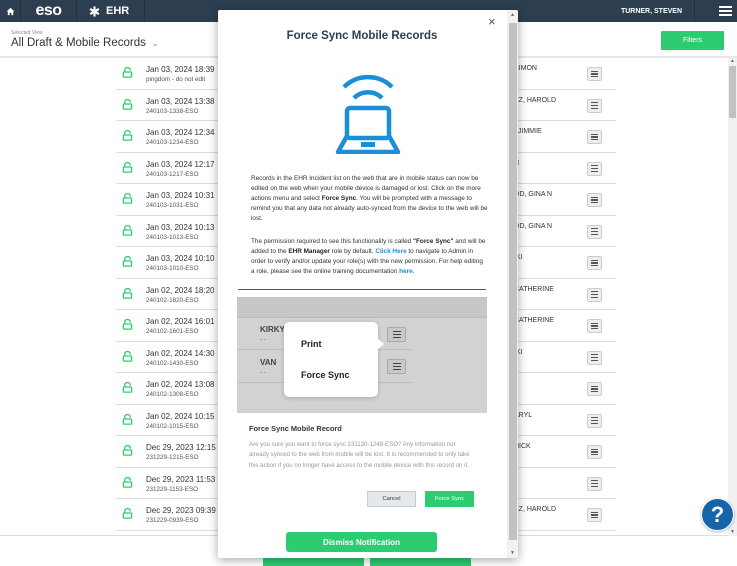 Image resolution: width=737 pixels, height=566 pixels. I want to click on record-date: Jan 02, 2024 16:01, so click(180, 321).